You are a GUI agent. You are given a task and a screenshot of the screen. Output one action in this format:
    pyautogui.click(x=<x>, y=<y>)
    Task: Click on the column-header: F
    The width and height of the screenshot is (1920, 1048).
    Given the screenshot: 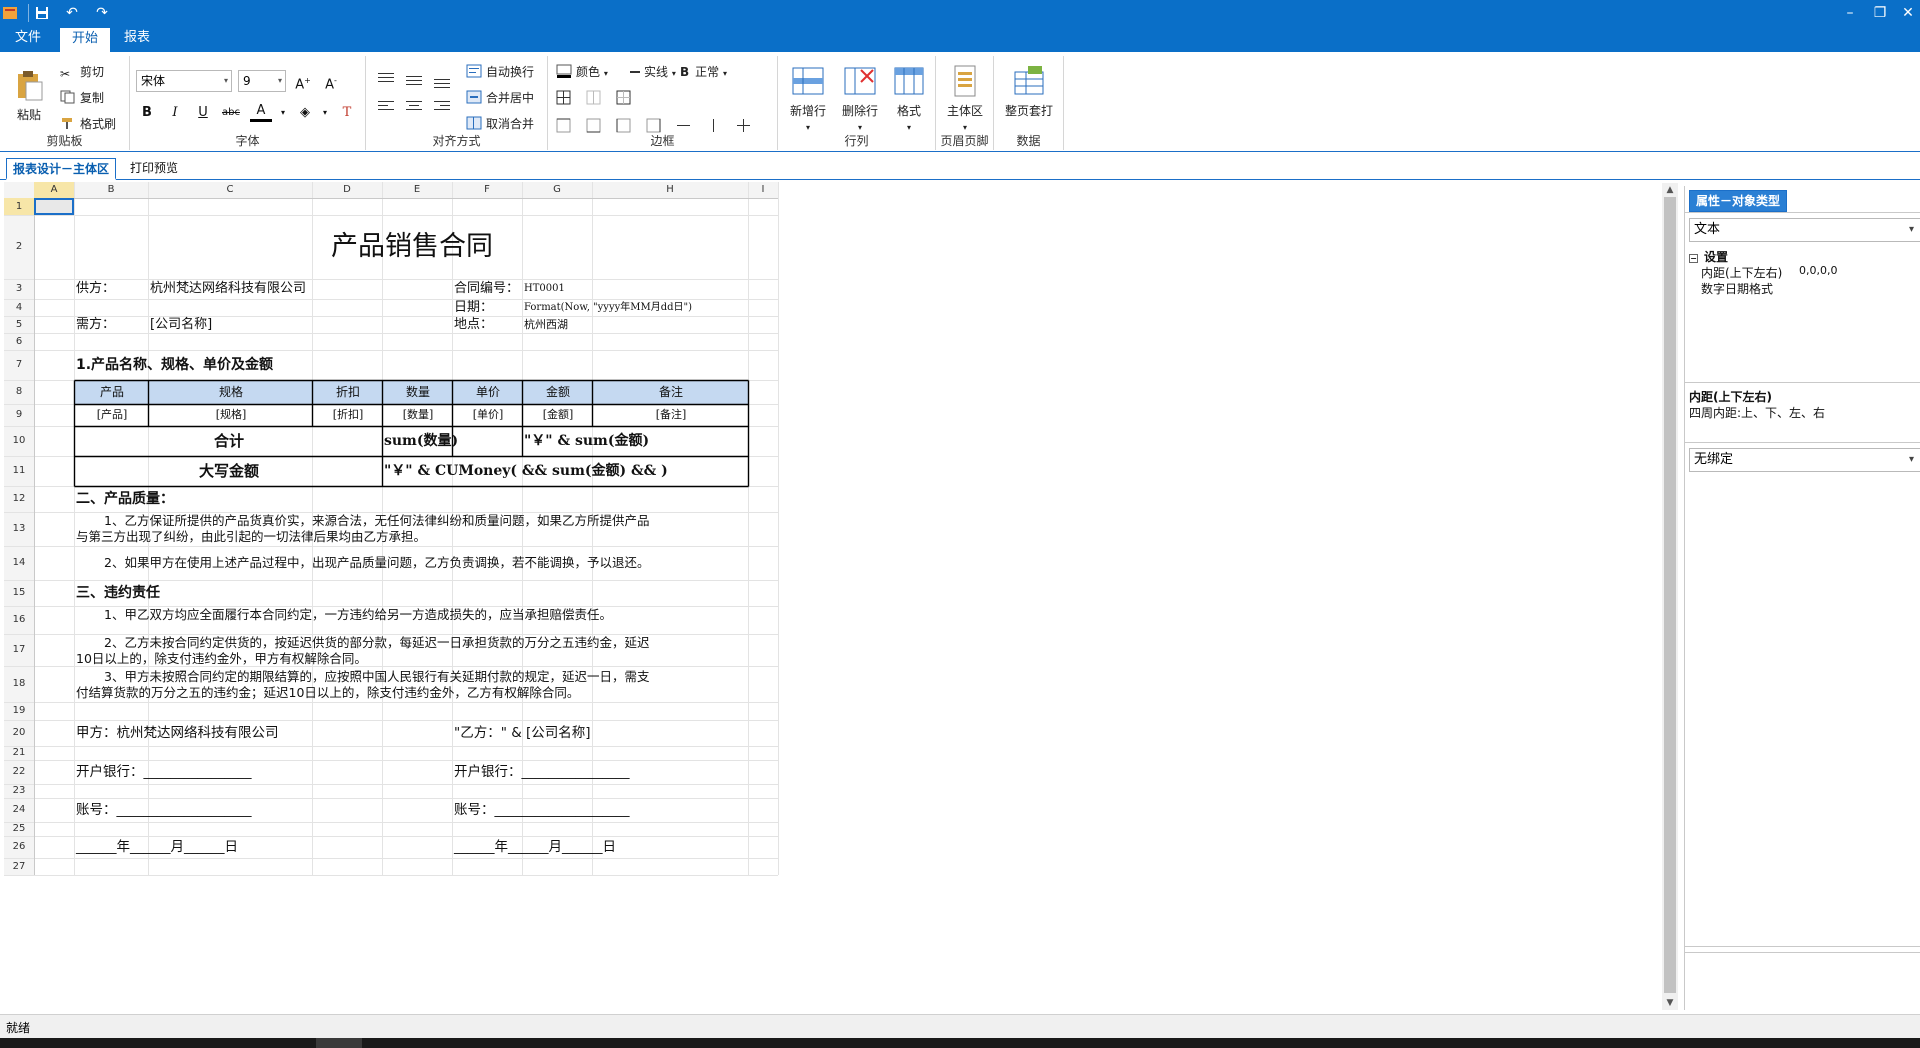 What is the action you would take?
    pyautogui.click(x=487, y=189)
    